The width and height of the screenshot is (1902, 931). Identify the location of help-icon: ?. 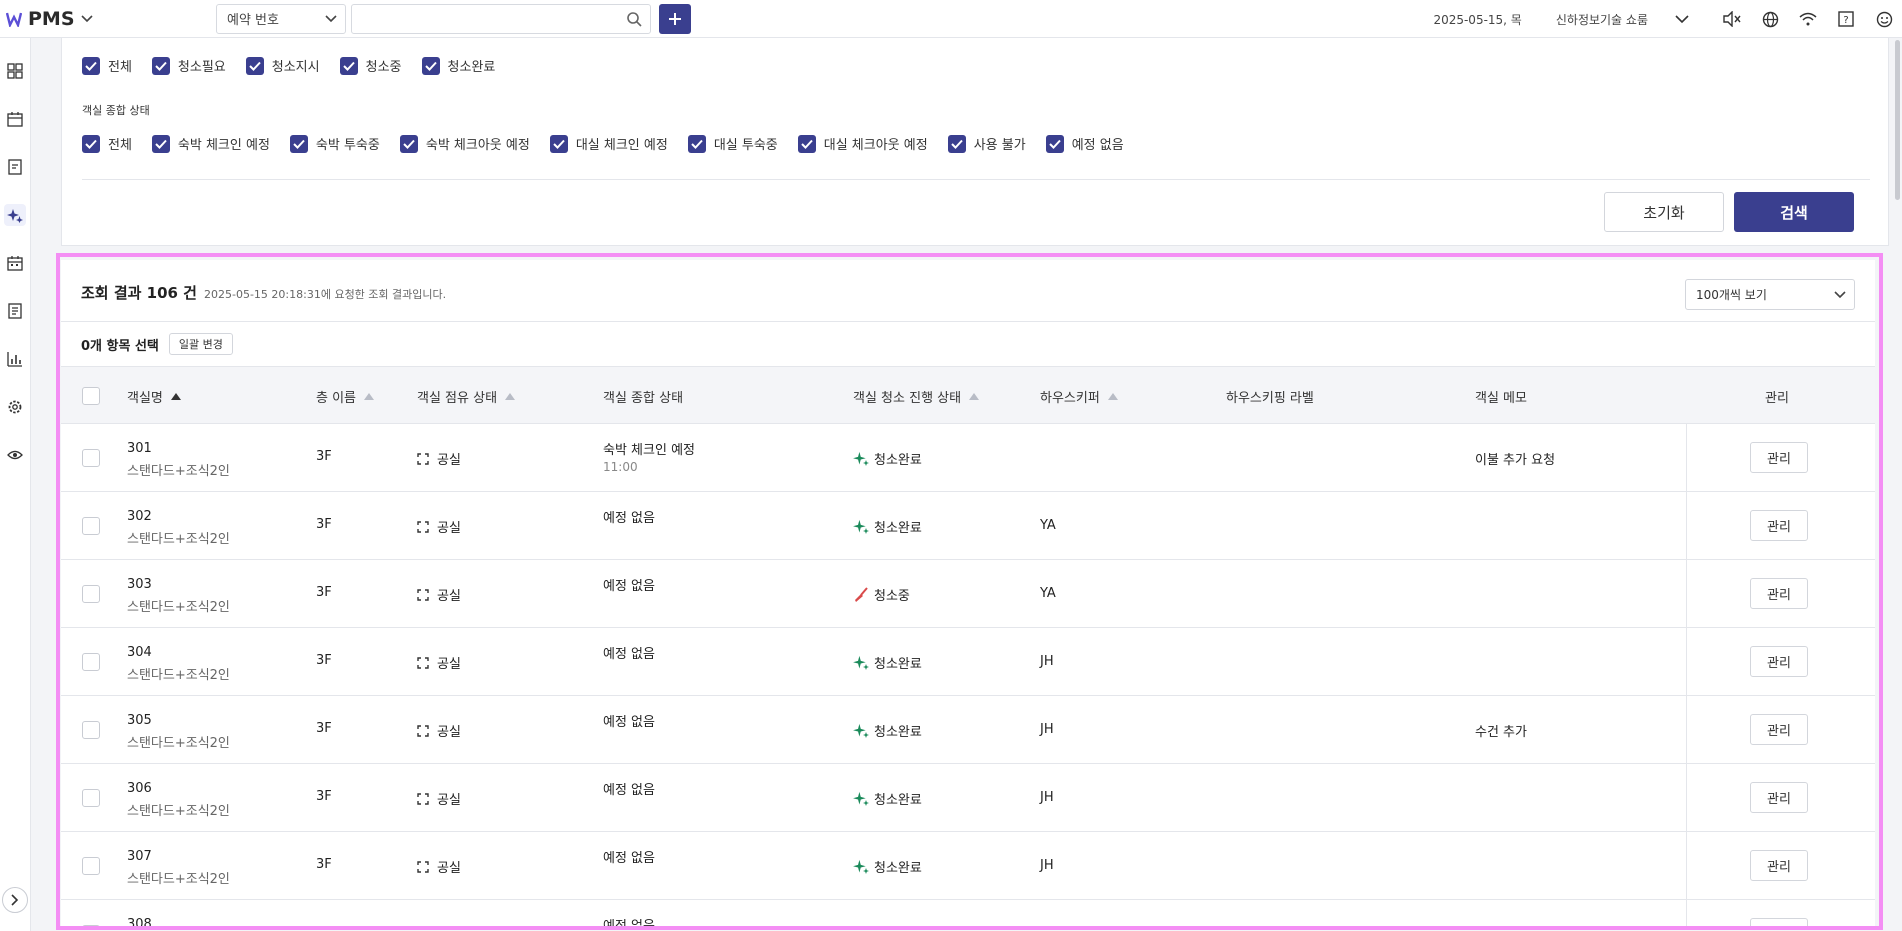
(1846, 19).